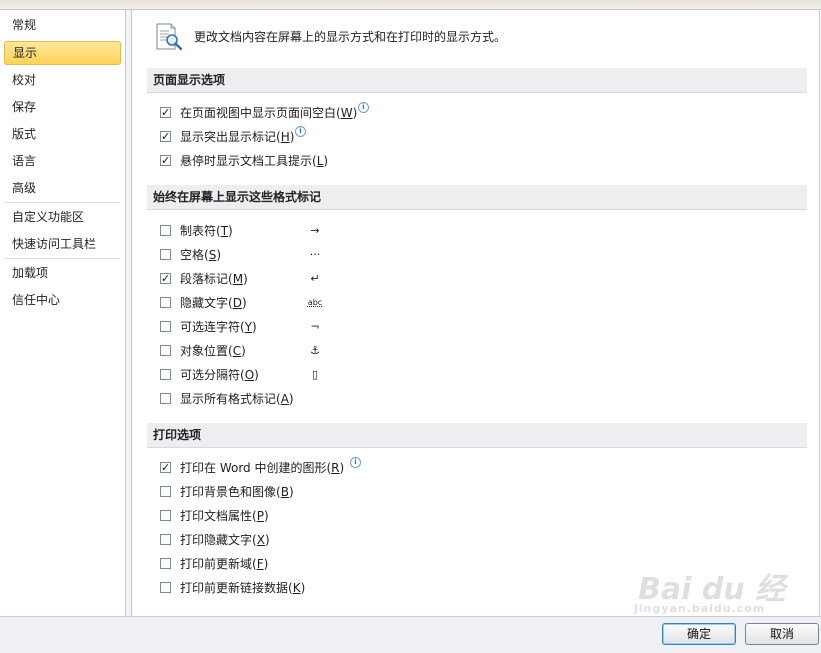 The image size is (821, 653). What do you see at coordinates (198, 231) in the screenshot?
I see `option-label: 制表符` at bounding box center [198, 231].